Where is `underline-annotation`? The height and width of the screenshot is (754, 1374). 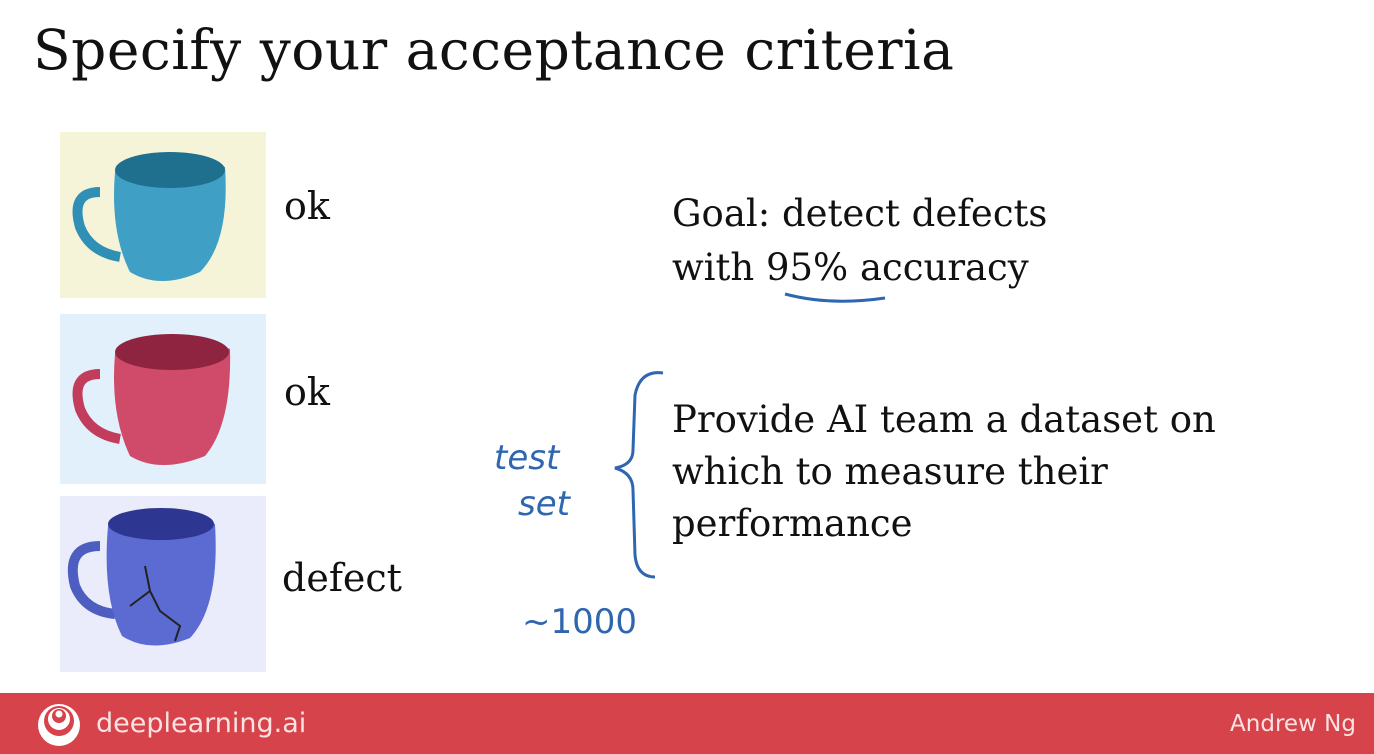 underline-annotation is located at coordinates (835, 297).